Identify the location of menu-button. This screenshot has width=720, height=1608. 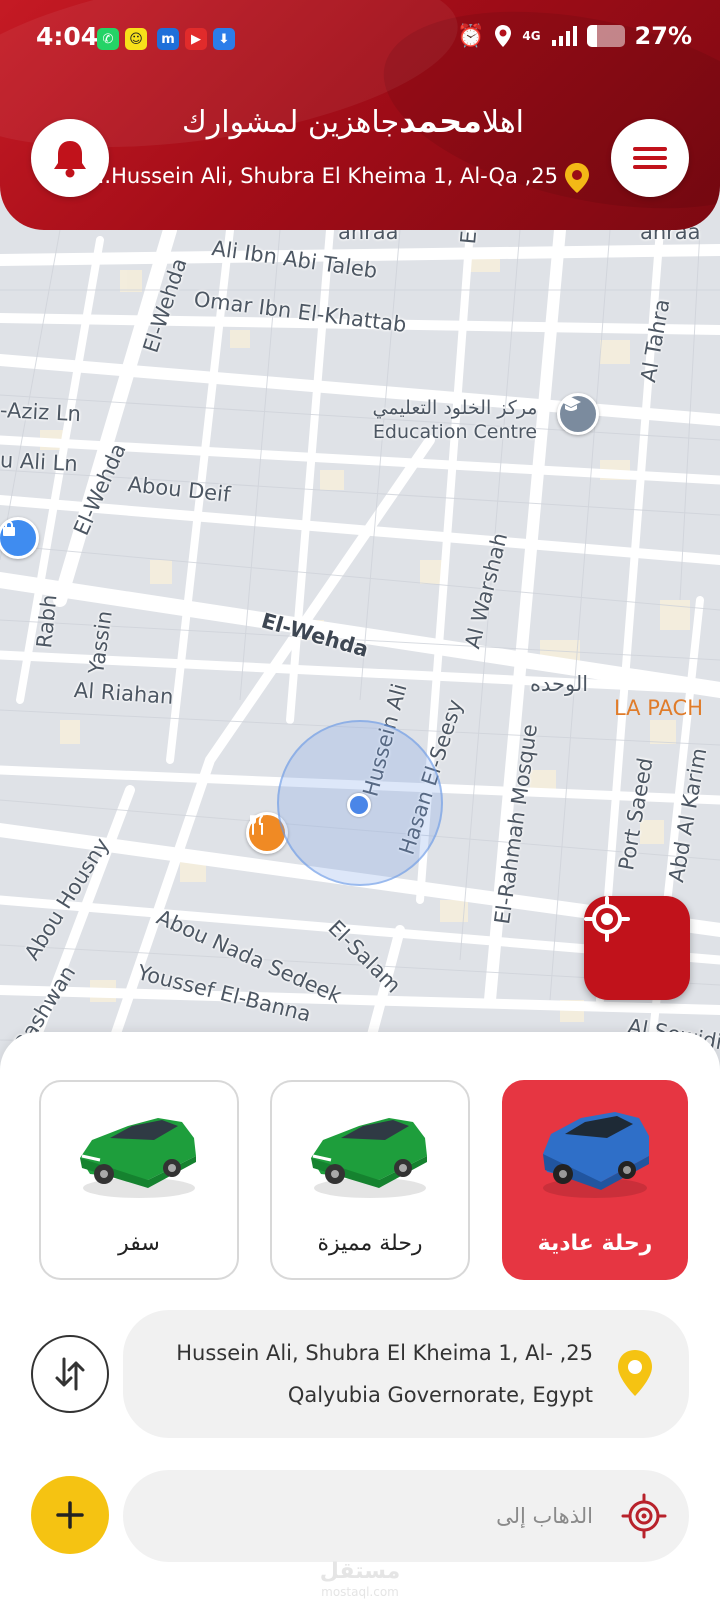
(650, 158).